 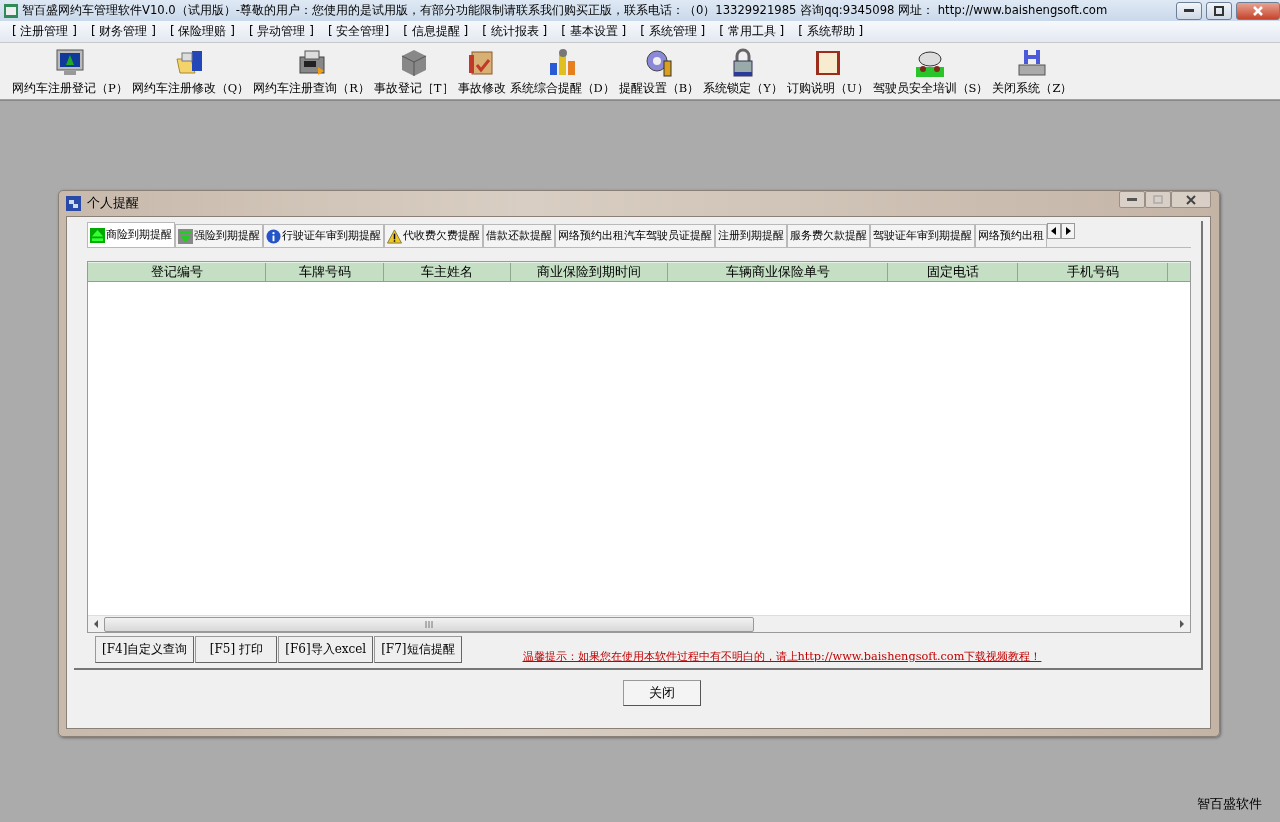 I want to click on menu-item: [ 统计报表 ], so click(x=516, y=31).